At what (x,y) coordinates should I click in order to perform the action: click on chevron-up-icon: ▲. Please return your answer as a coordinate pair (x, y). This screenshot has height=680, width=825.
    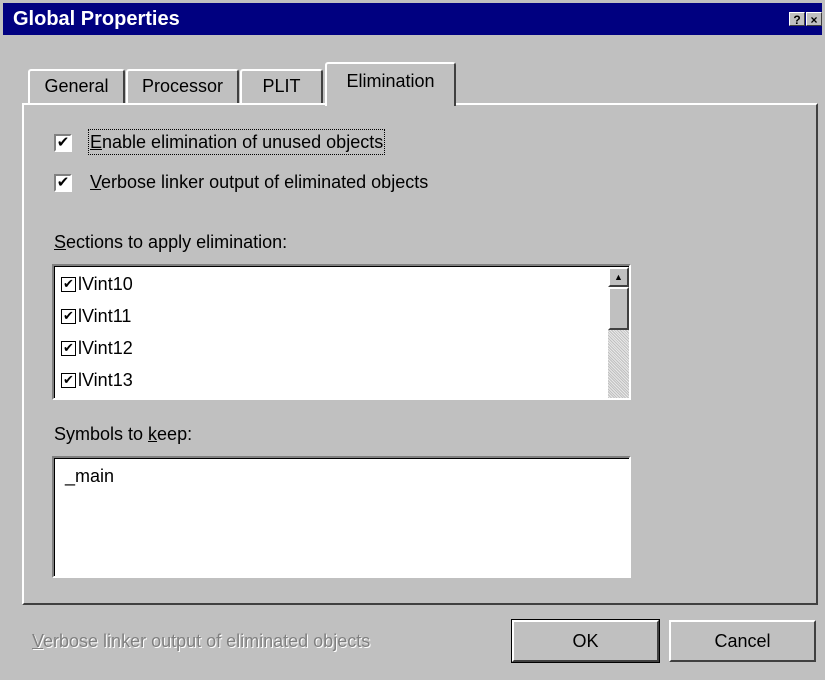
    Looking at the image, I should click on (618, 277).